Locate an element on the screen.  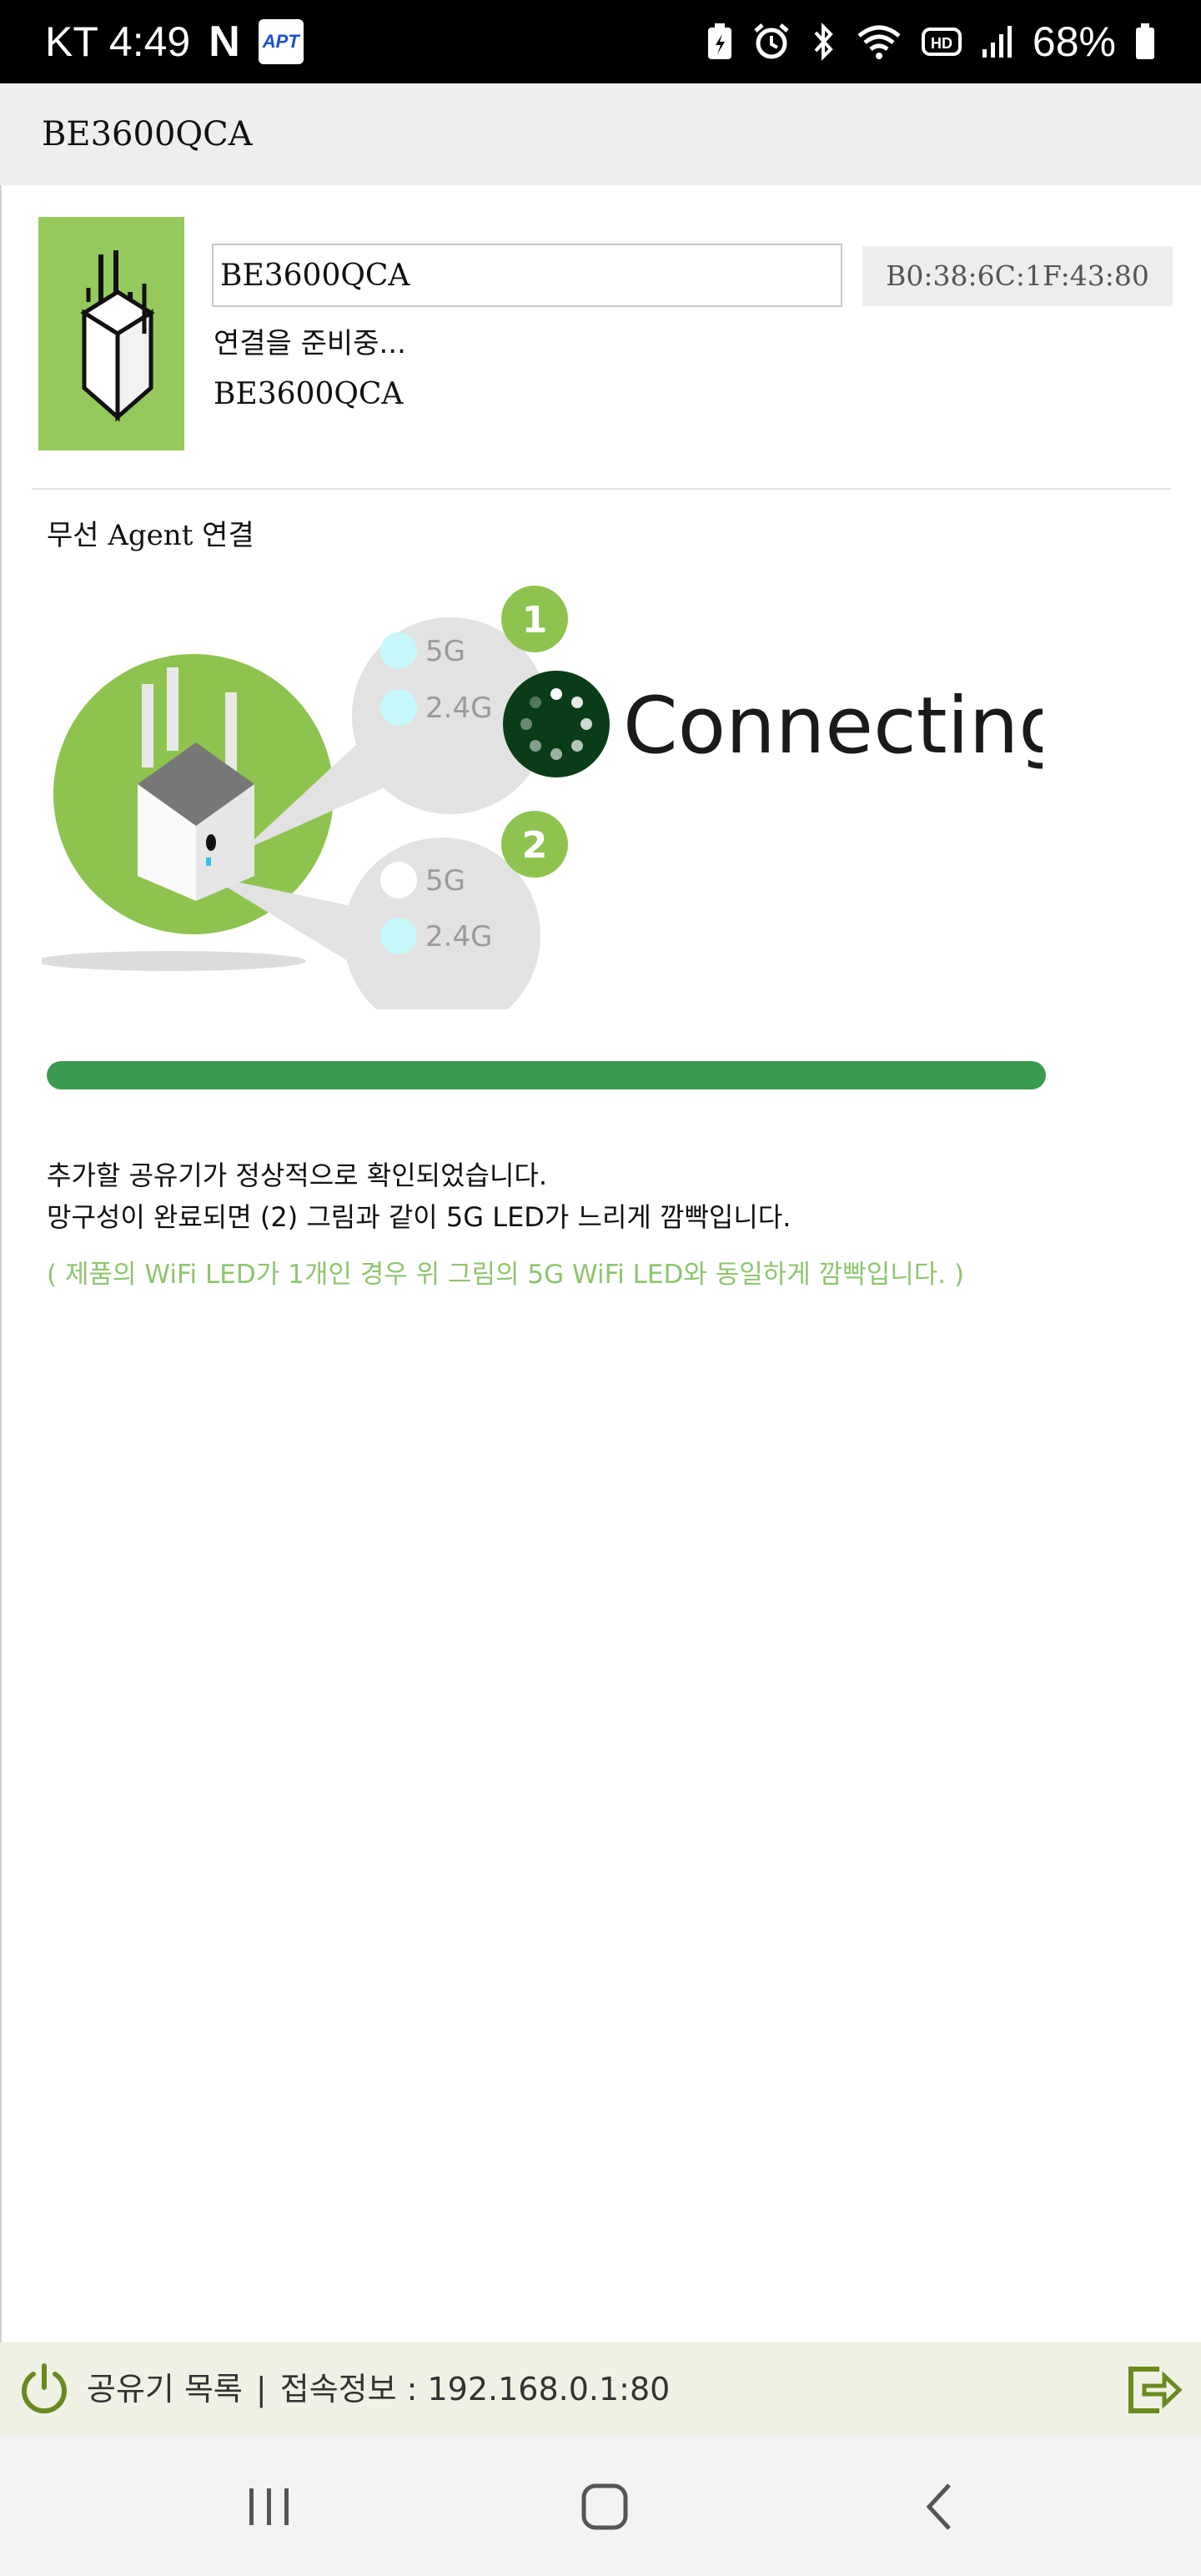
section-title: 무선 Agent 연결 is located at coordinates (151, 535).